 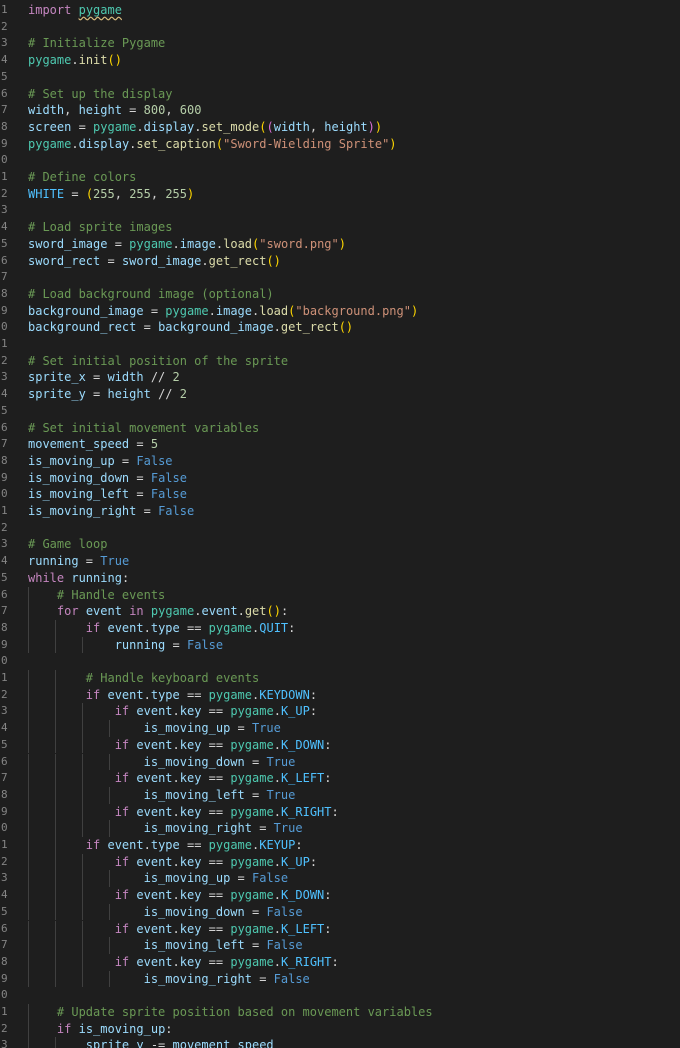 What do you see at coordinates (302, 744) in the screenshot?
I see `code-token: K_DOWN` at bounding box center [302, 744].